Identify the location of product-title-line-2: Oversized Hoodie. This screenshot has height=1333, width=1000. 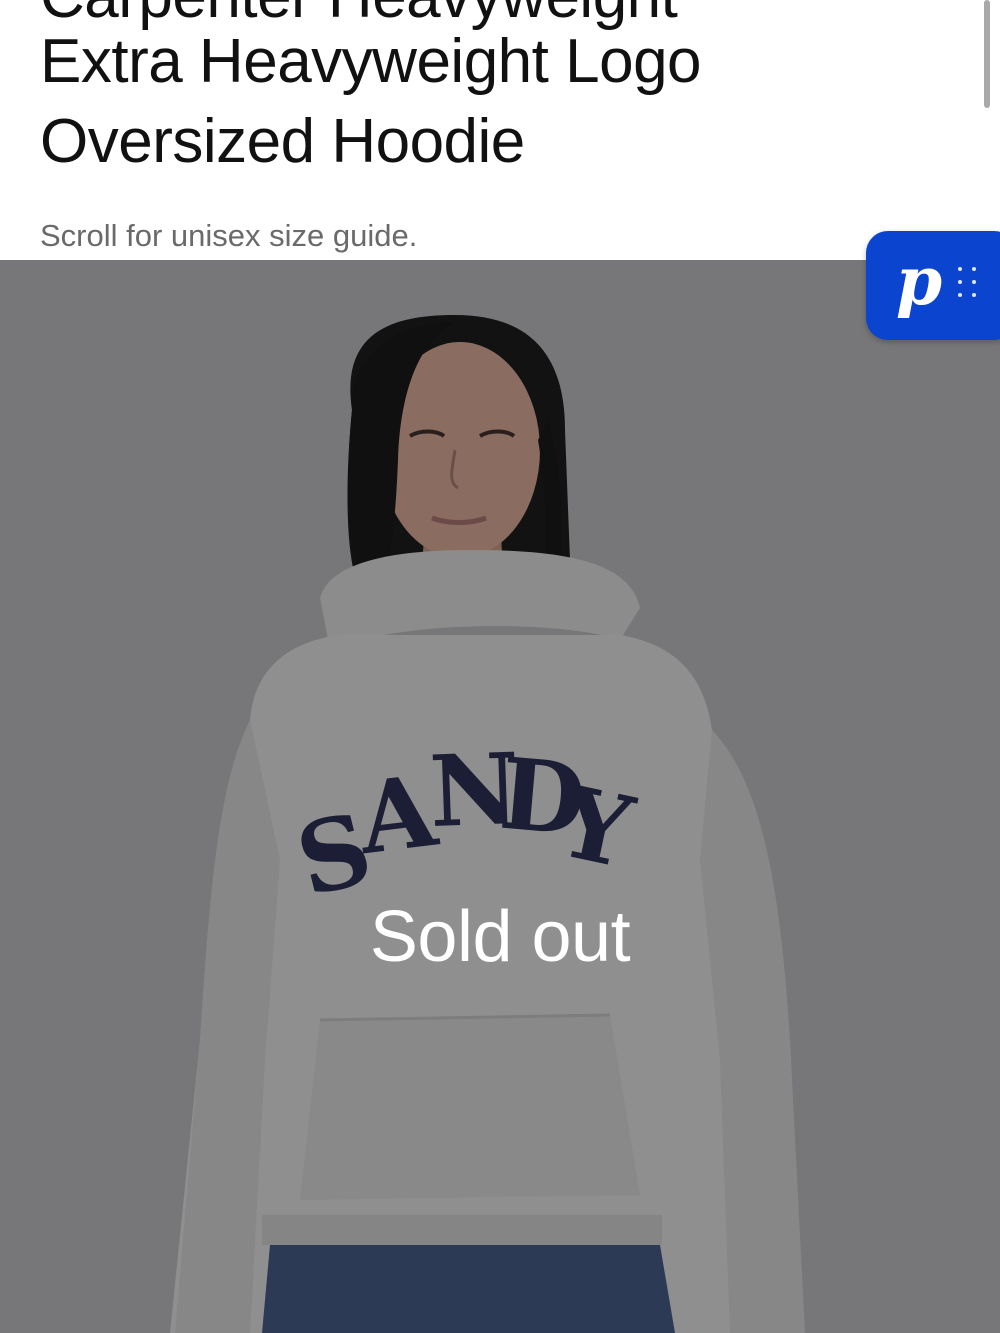
(282, 141).